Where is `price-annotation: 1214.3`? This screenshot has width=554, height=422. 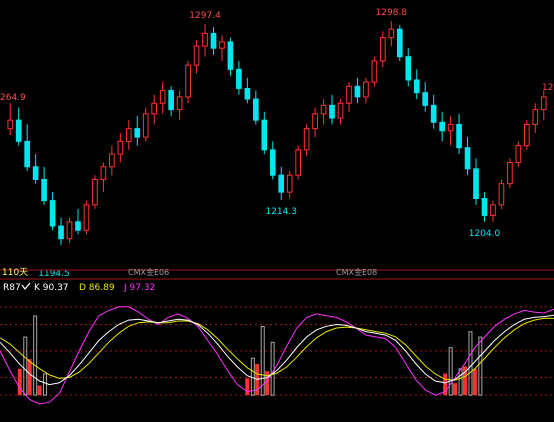
price-annotation: 1214.3 is located at coordinates (281, 212).